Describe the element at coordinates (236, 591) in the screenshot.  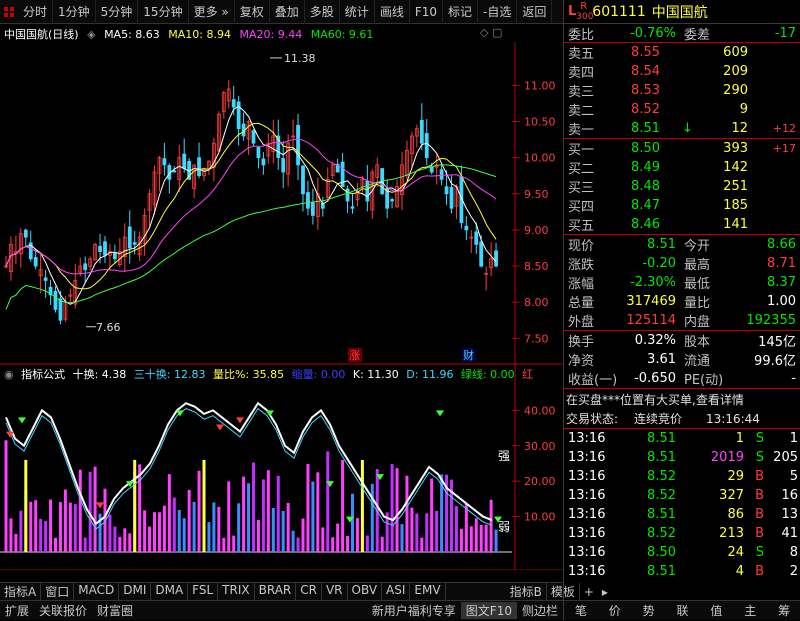
I see `indicator-tab-6: TRIX` at that location.